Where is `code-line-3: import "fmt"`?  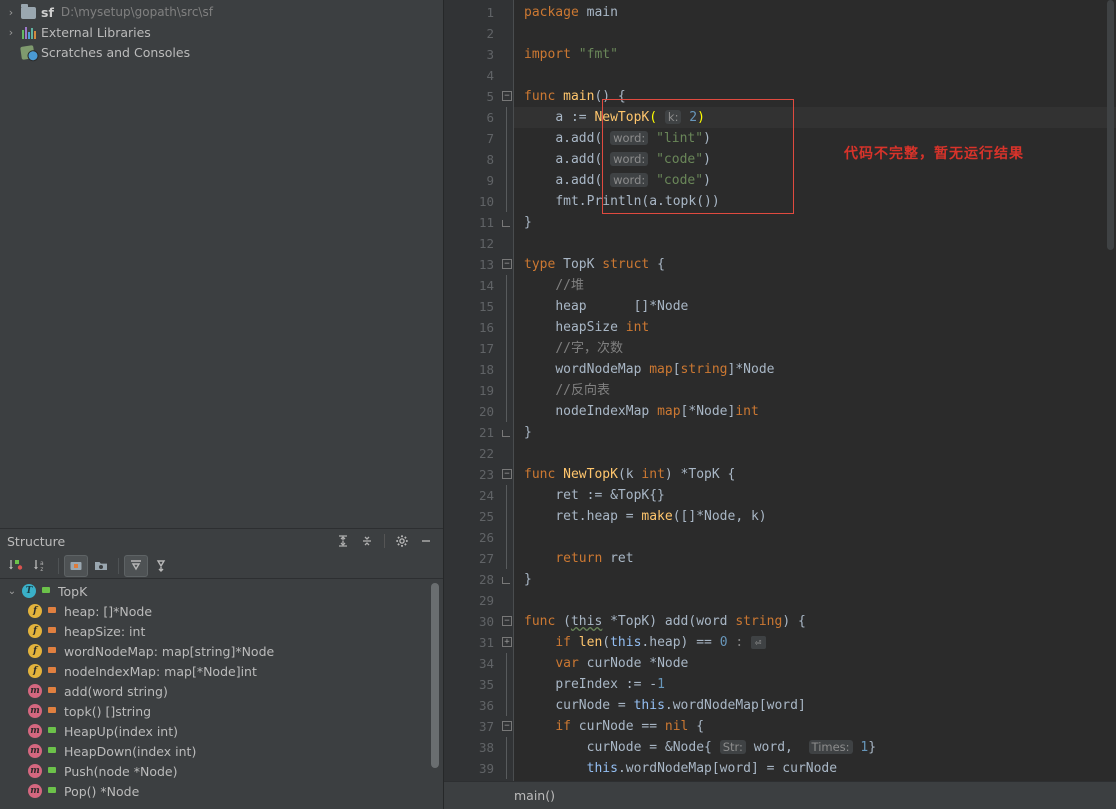
code-line-3: import "fmt" is located at coordinates (815, 54).